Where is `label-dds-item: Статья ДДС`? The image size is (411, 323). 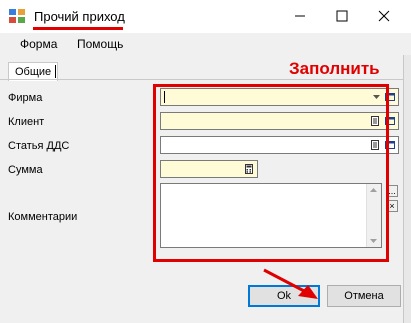
label-dds-item: Статья ДДС is located at coordinates (39, 146).